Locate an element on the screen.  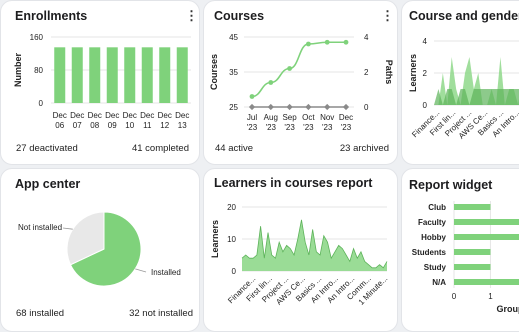
app-center-installed: 68 installed is located at coordinates (40, 313).